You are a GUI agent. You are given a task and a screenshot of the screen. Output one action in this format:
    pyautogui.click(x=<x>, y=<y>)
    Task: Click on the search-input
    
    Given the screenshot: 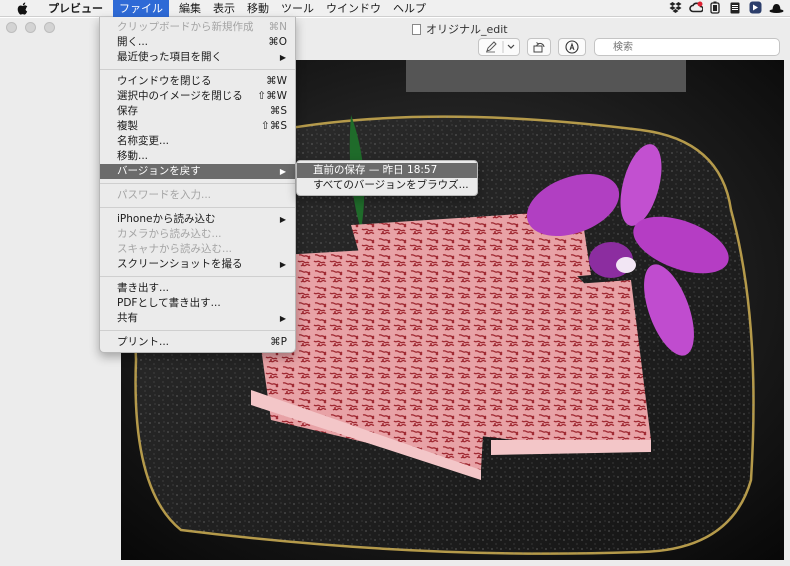 What is the action you would take?
    pyautogui.click(x=687, y=47)
    